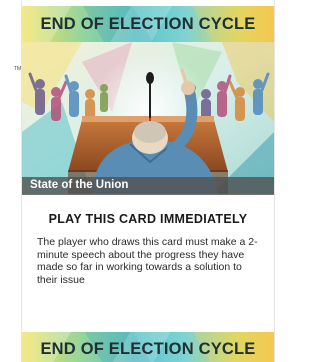 Image resolution: width=320 pixels, height=362 pixels. Describe the element at coordinates (148, 186) in the screenshot. I see `card-caption-bar: State of the Union` at that location.